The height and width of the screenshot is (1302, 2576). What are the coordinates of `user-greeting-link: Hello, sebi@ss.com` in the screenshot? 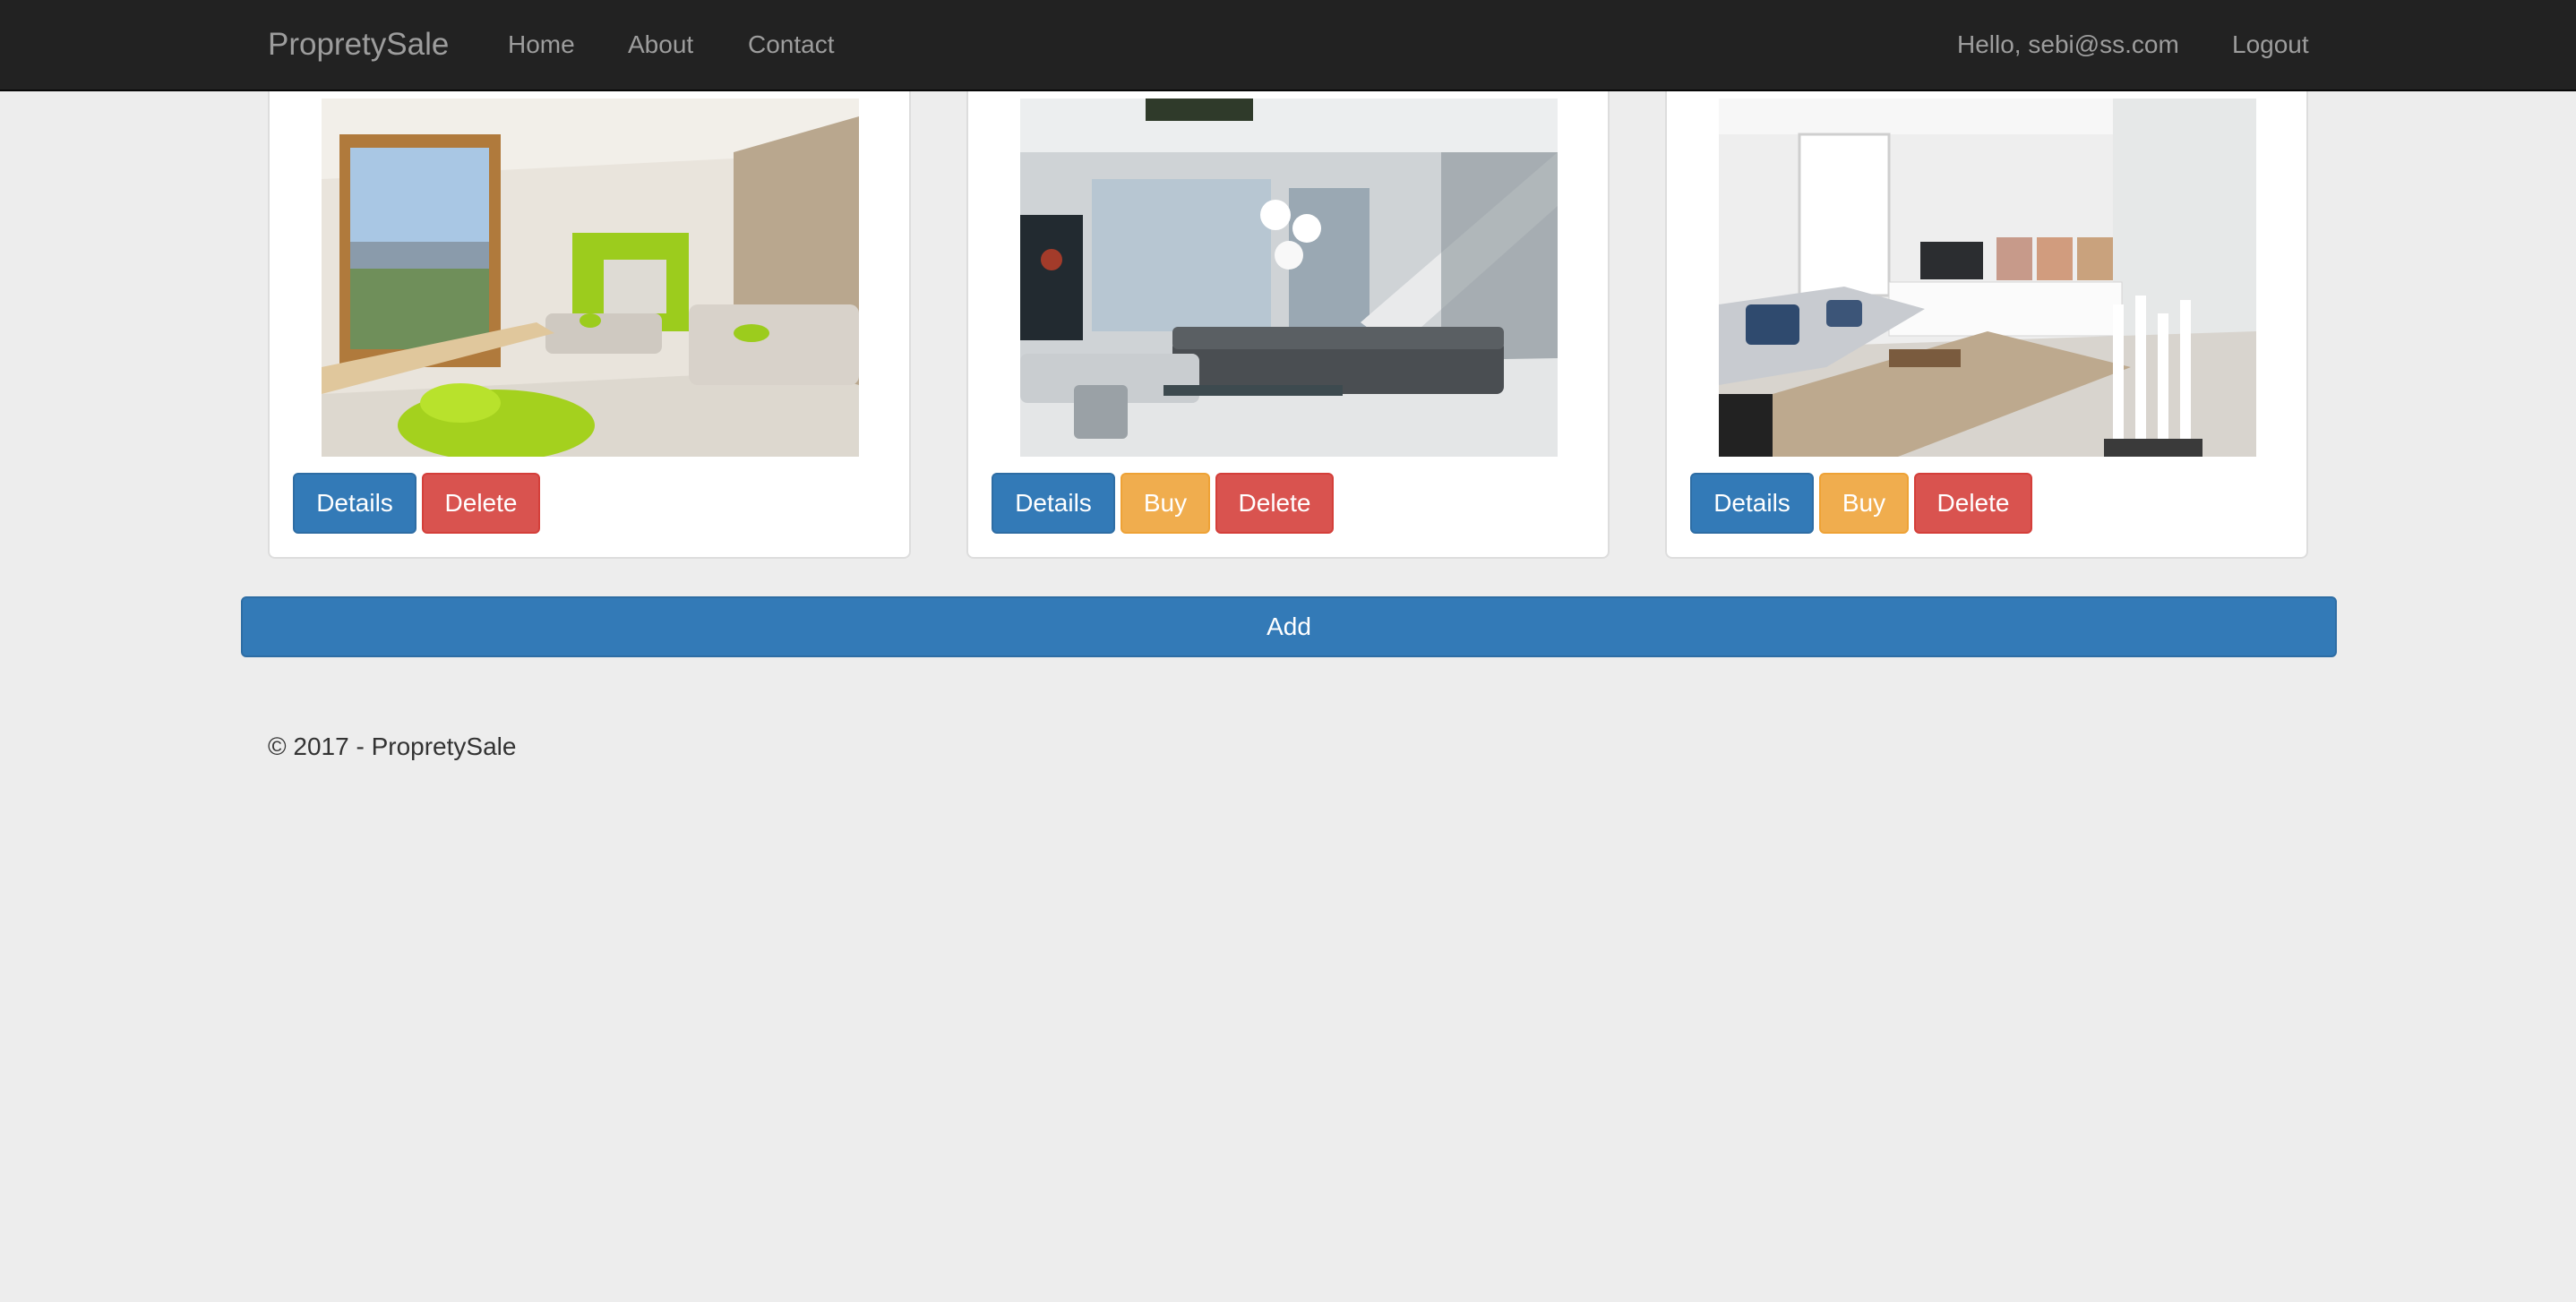 It's located at (2068, 44).